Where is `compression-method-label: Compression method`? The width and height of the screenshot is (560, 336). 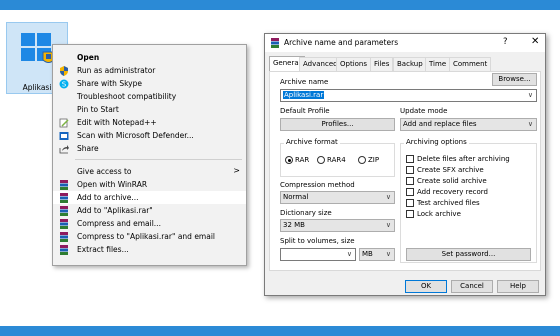 compression-method-label: Compression method is located at coordinates (317, 185).